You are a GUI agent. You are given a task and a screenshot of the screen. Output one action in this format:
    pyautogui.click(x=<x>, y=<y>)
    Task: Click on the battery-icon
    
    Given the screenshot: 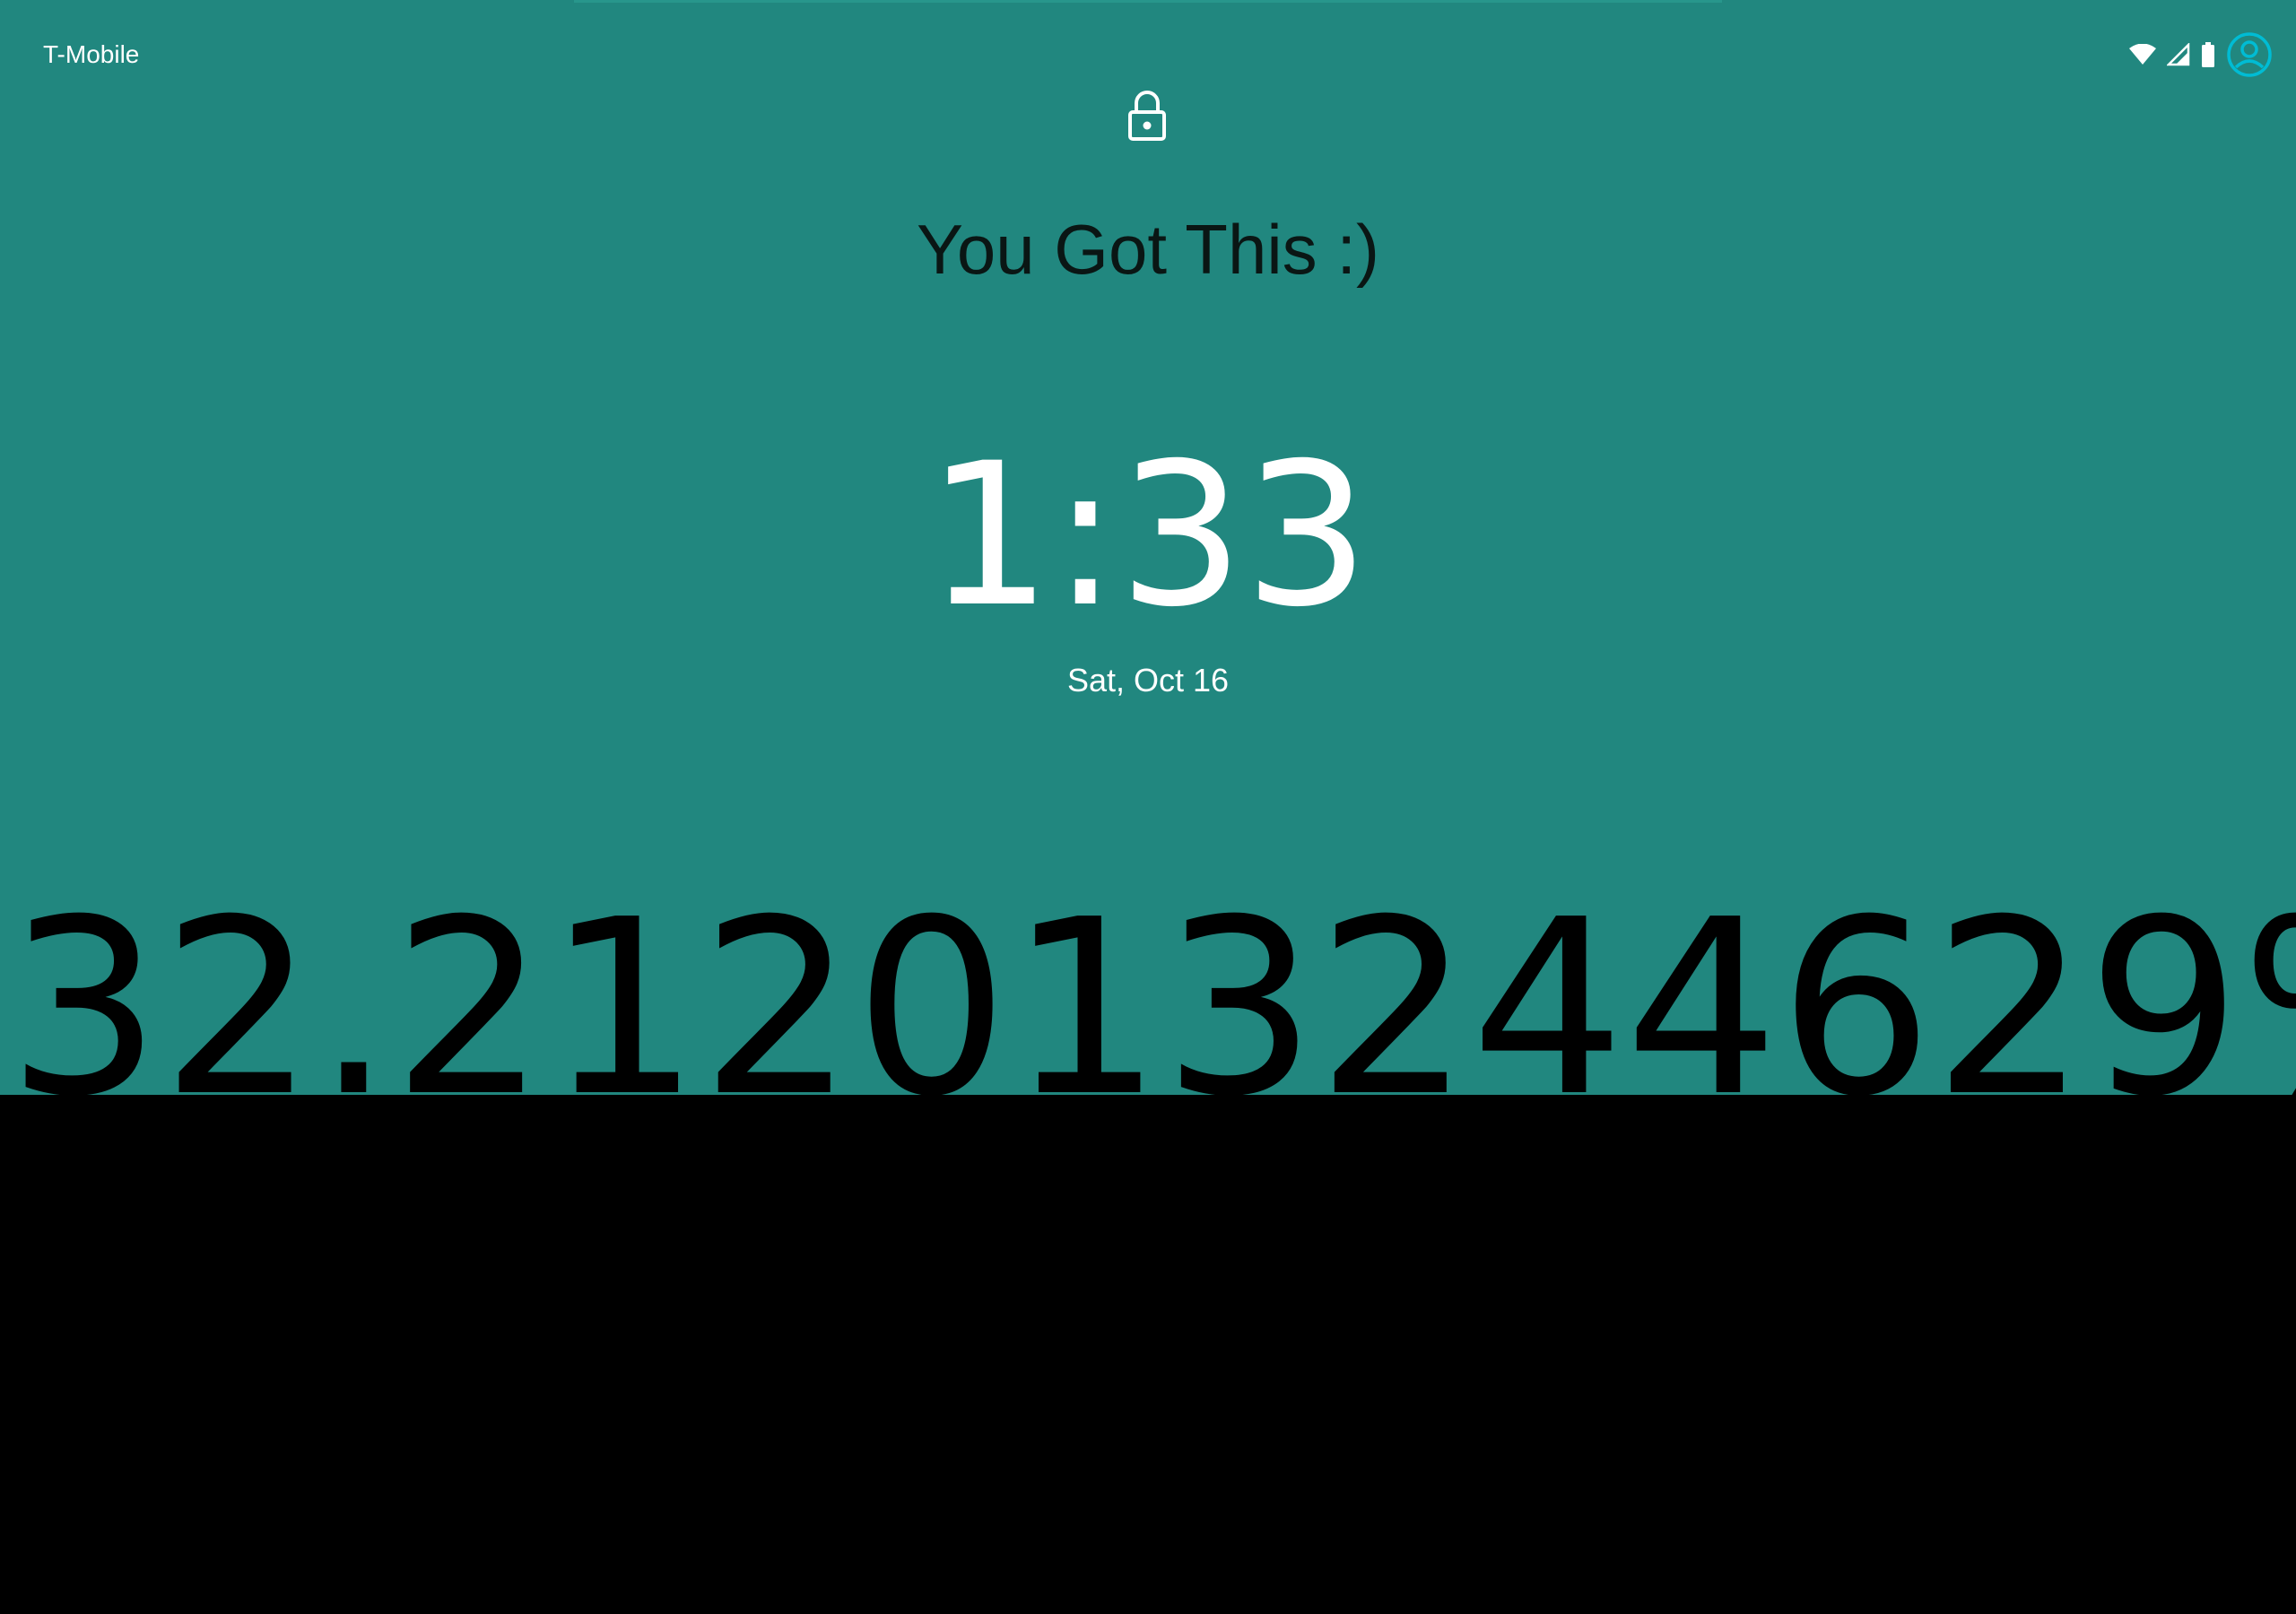 What is the action you would take?
    pyautogui.click(x=2208, y=54)
    